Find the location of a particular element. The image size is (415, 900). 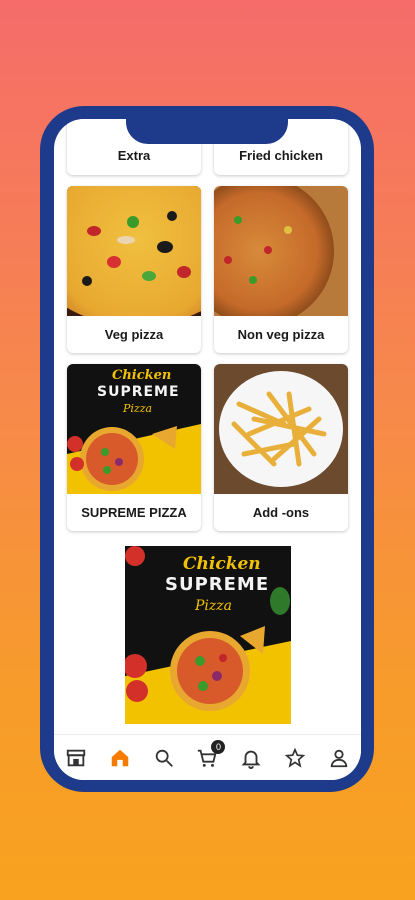

phone-notch is located at coordinates (207, 125).